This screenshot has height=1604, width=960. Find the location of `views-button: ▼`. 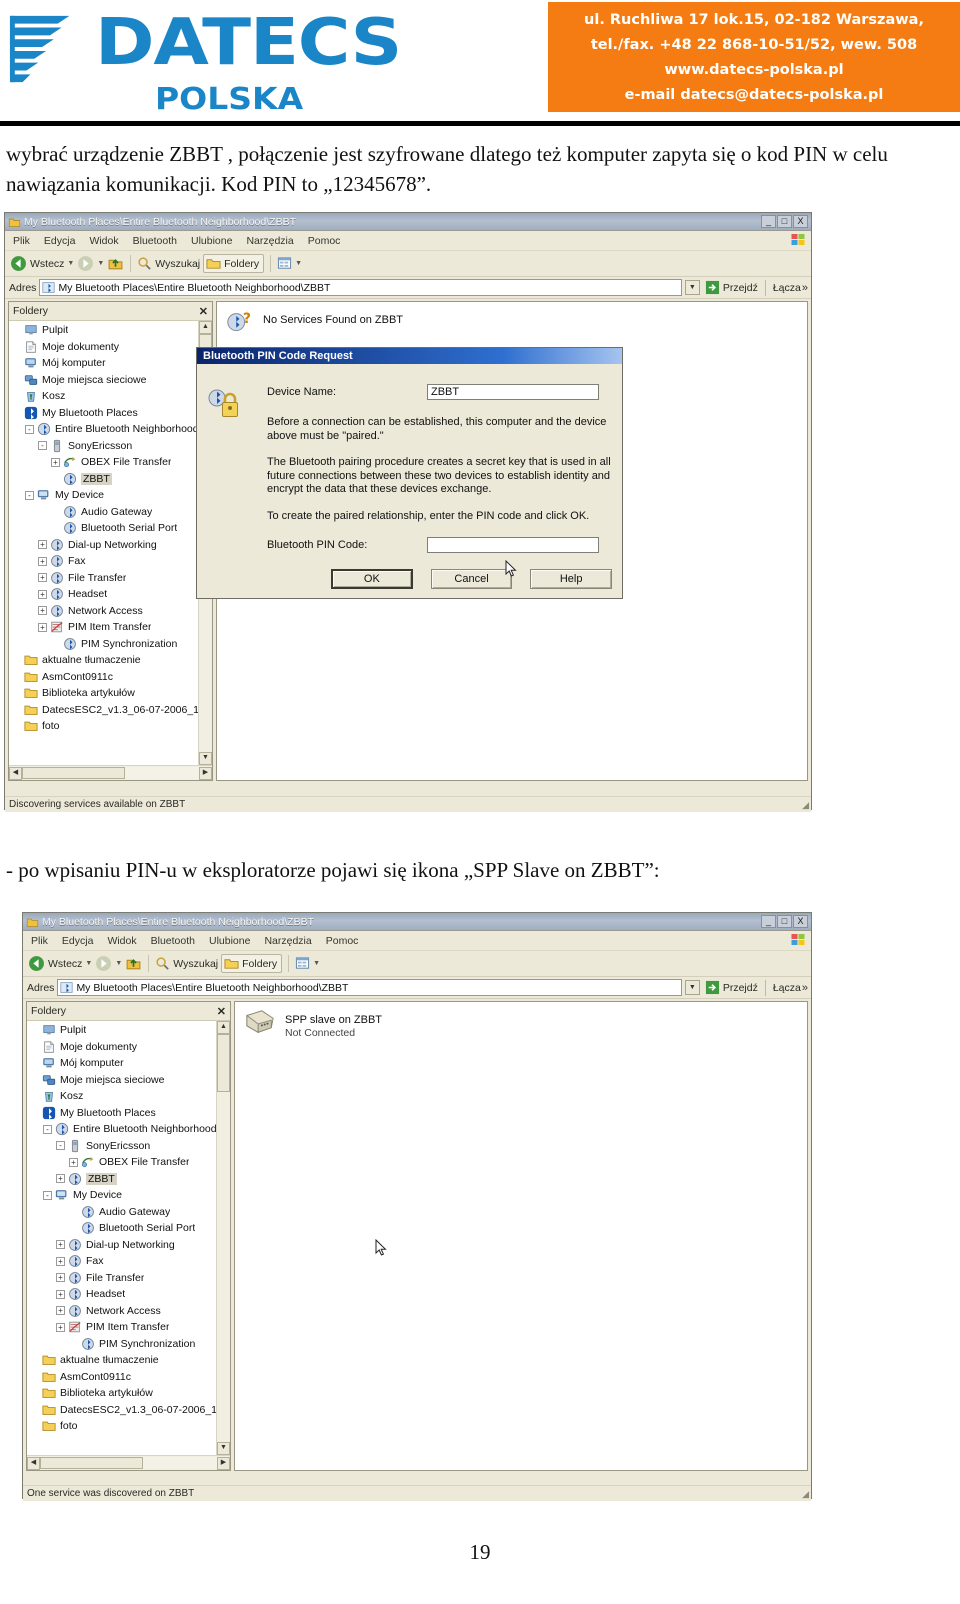

views-button: ▼ is located at coordinates (289, 263).